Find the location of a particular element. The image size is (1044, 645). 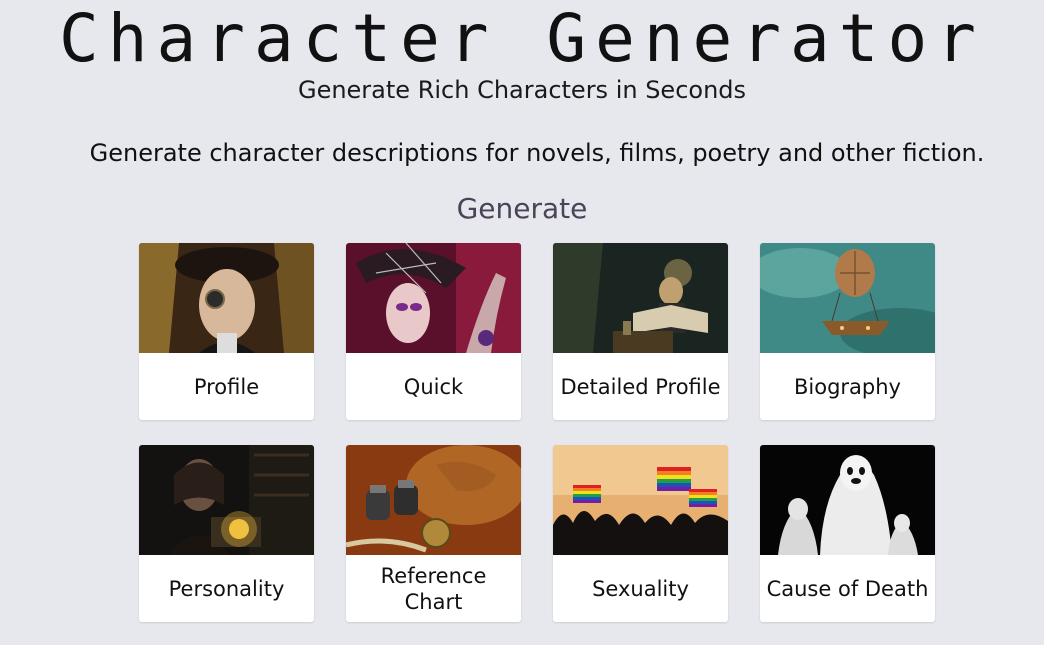

card-detailed-profile-label: Detailed Profile is located at coordinates (640, 386).